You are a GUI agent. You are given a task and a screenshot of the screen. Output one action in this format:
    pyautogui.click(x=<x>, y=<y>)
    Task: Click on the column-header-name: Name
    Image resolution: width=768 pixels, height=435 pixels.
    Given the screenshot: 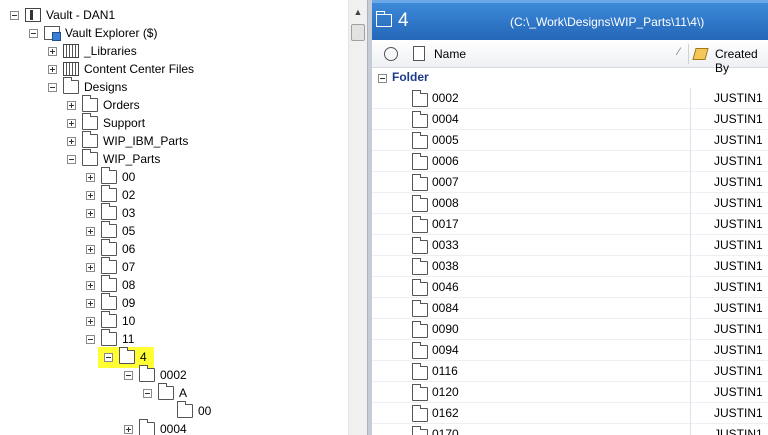 What is the action you would take?
    pyautogui.click(x=450, y=54)
    